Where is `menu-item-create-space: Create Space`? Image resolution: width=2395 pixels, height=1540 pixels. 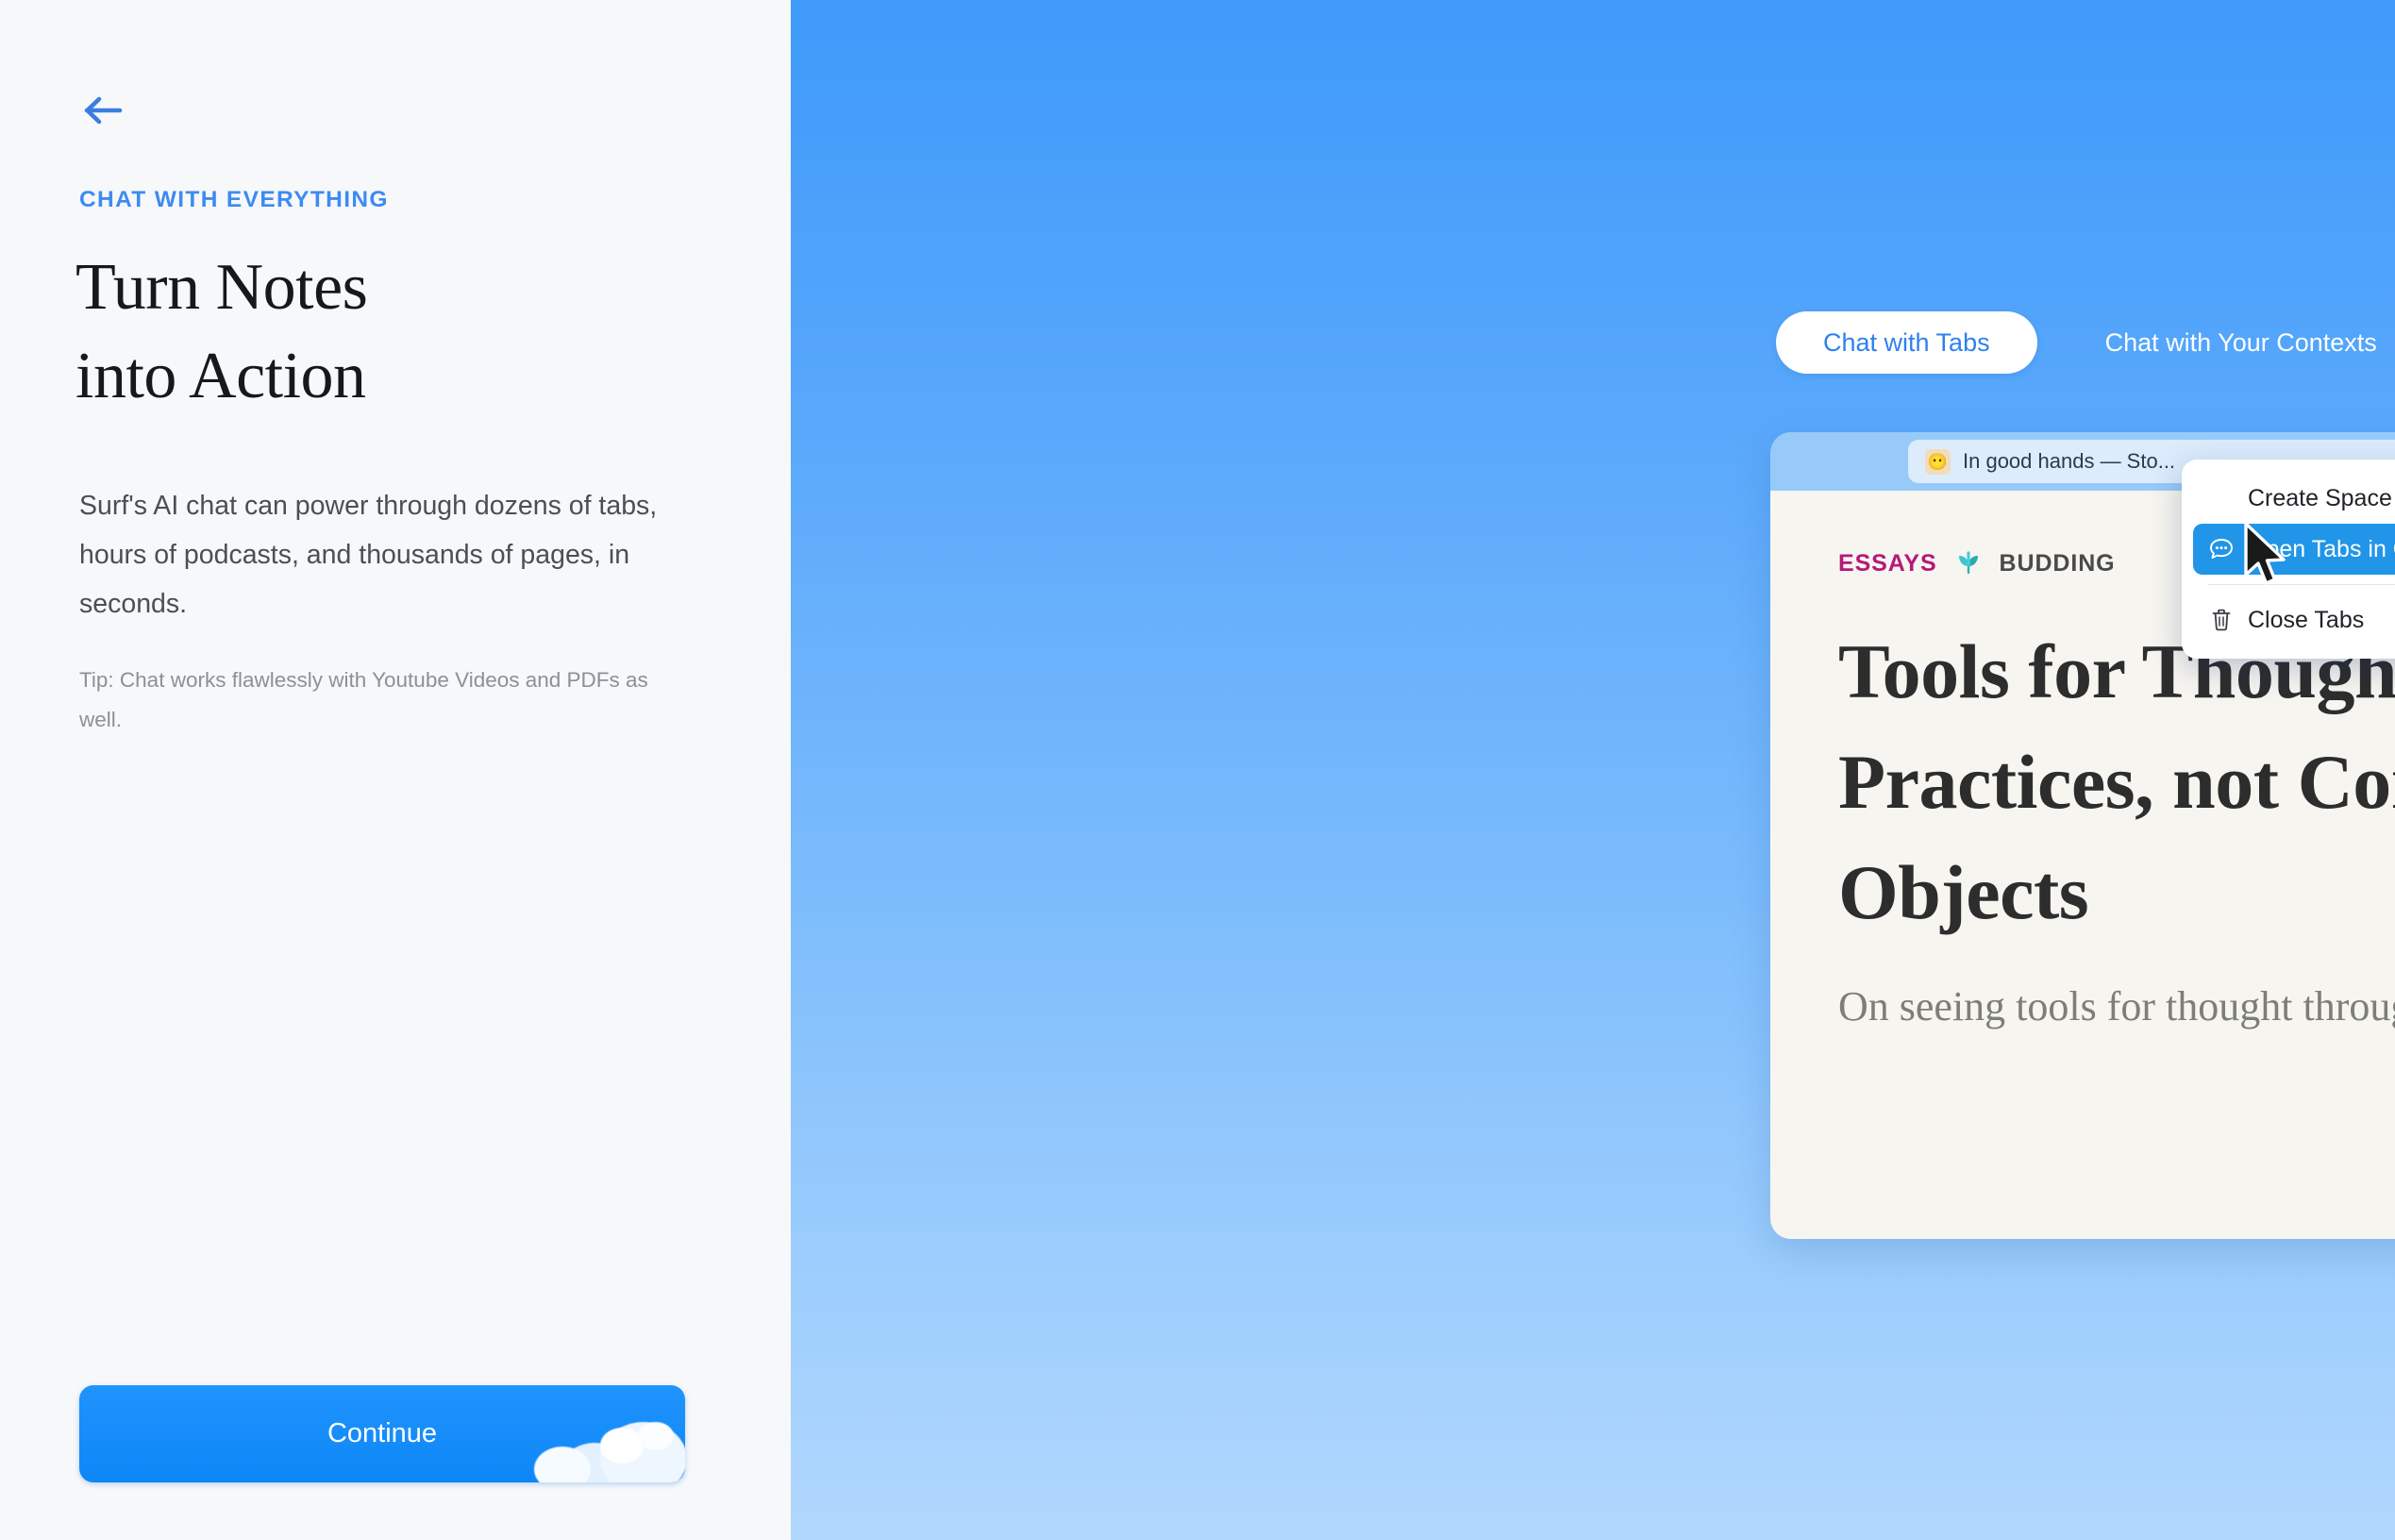 menu-item-create-space: Create Space is located at coordinates (2294, 498).